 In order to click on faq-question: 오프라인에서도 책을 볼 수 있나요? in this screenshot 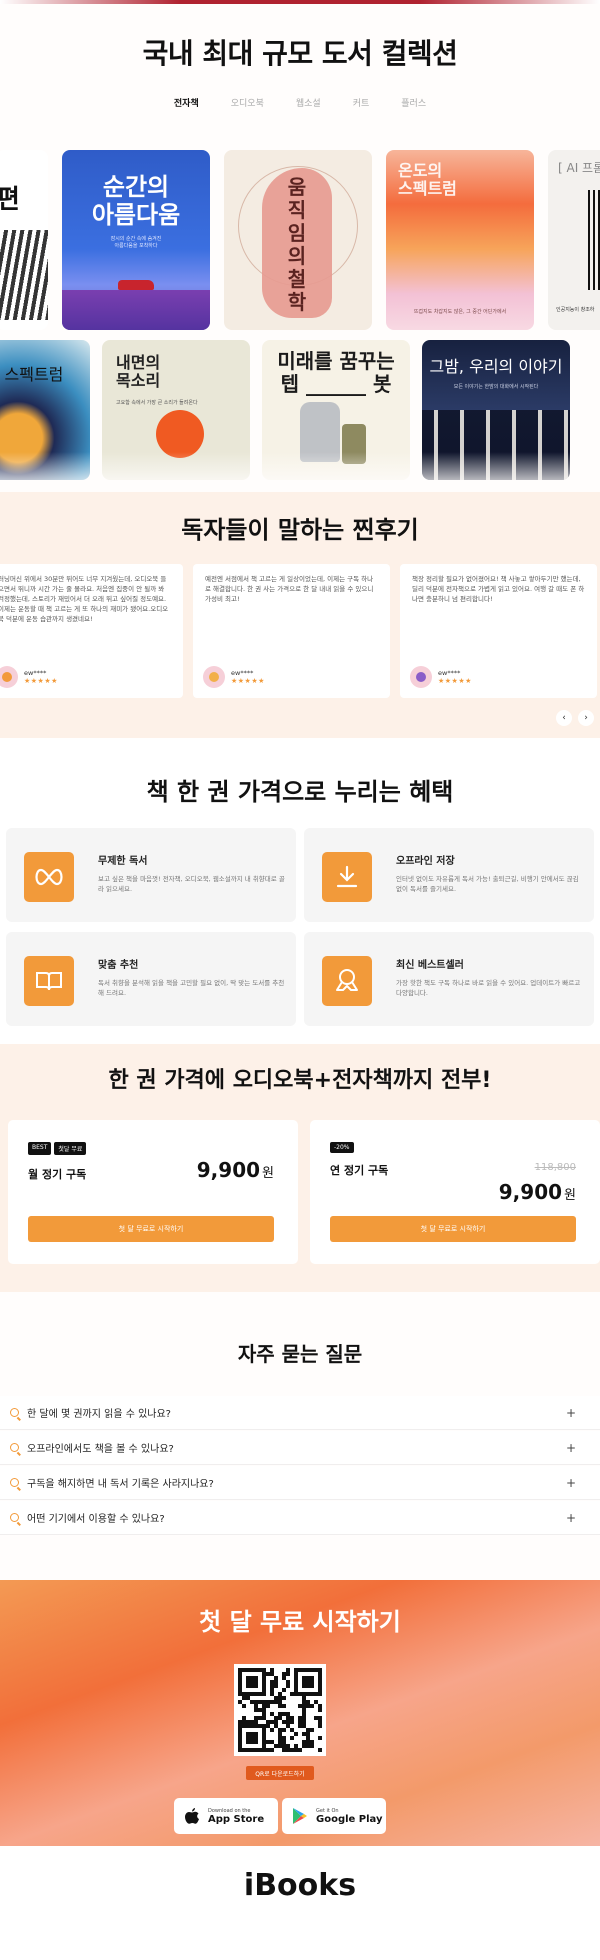, I will do `click(100, 1449)`.